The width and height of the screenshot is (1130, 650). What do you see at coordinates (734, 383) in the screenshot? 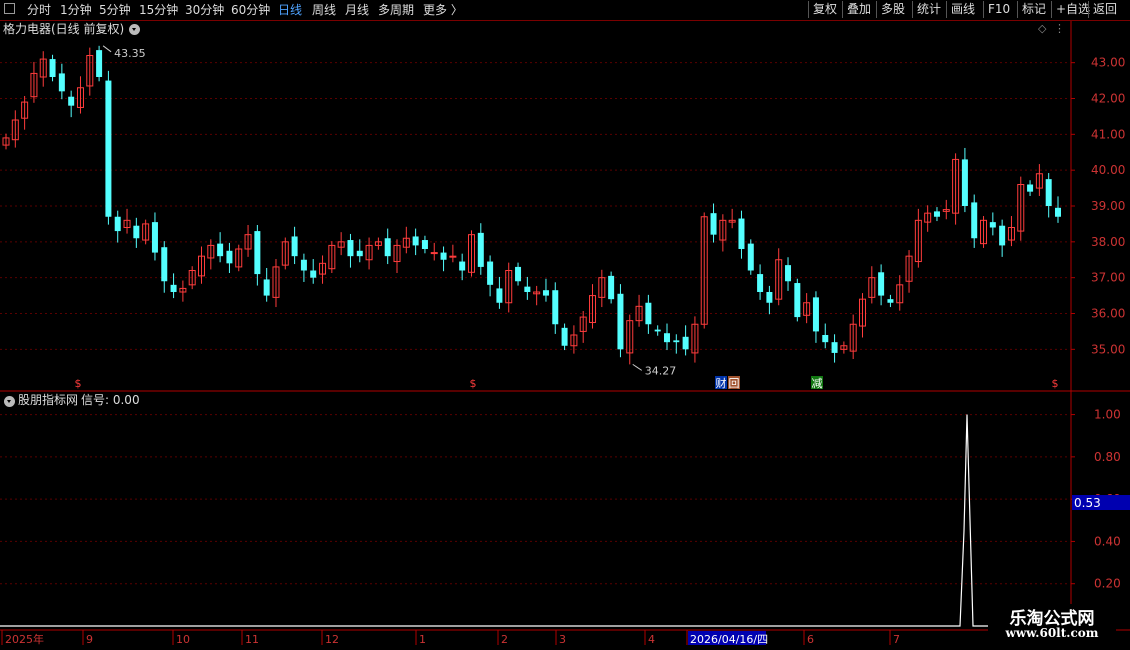
I see `event-marker: 回` at bounding box center [734, 383].